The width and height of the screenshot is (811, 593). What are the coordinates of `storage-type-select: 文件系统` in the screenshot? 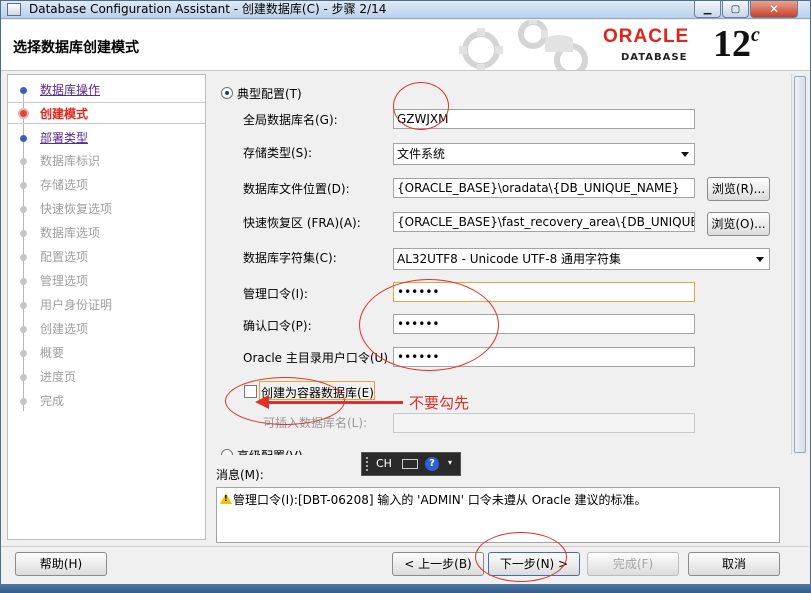 It's located at (544, 154).